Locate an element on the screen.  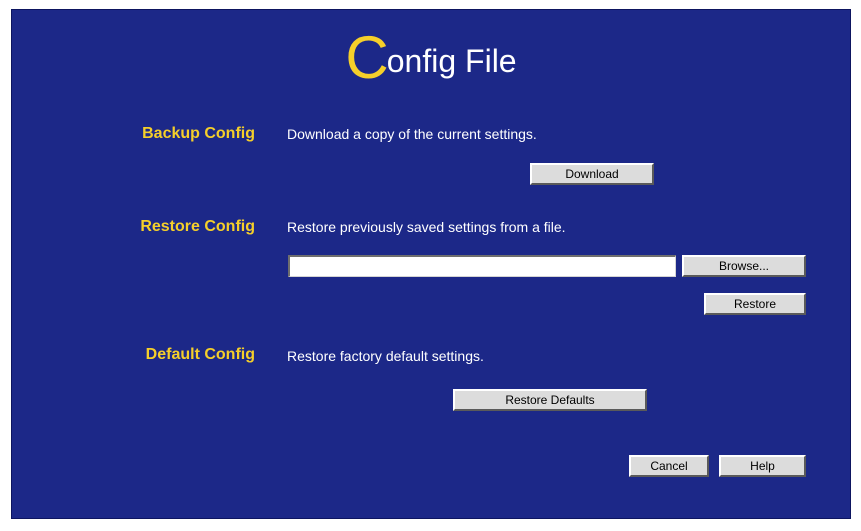
restore-defaults-button: Restore Defaults is located at coordinates (550, 400).